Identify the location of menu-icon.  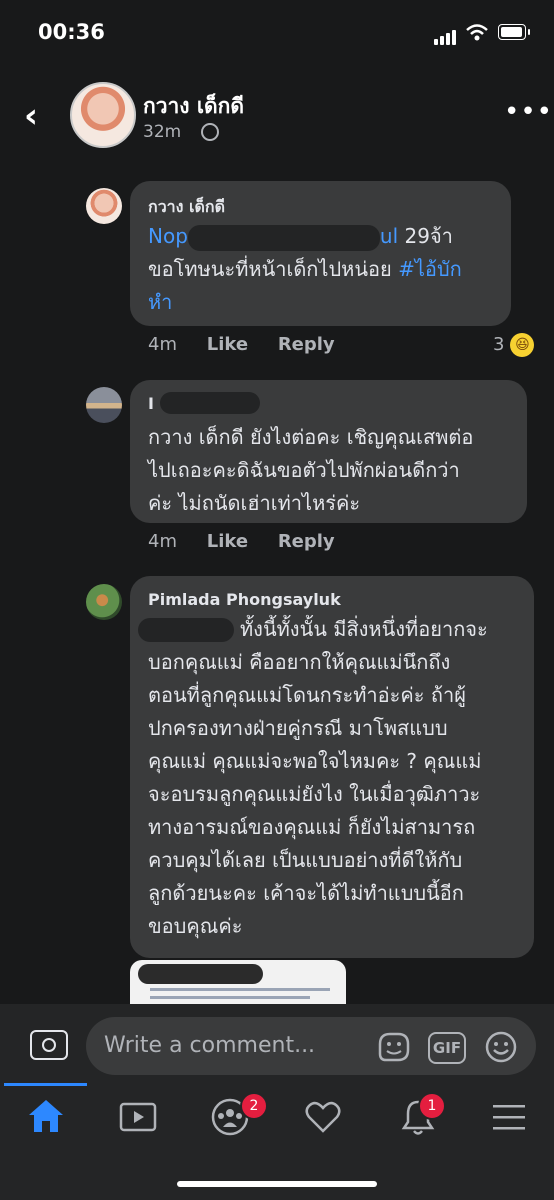
(509, 1117).